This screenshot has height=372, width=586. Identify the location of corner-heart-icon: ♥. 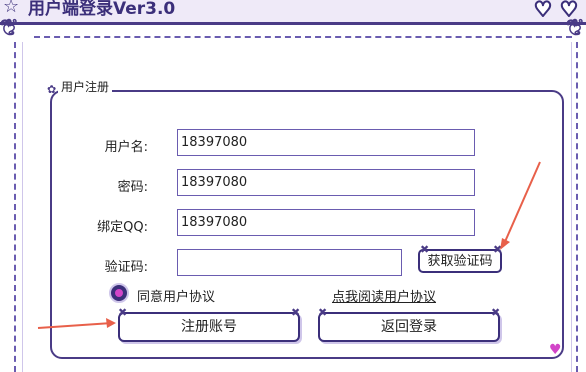
(555, 350).